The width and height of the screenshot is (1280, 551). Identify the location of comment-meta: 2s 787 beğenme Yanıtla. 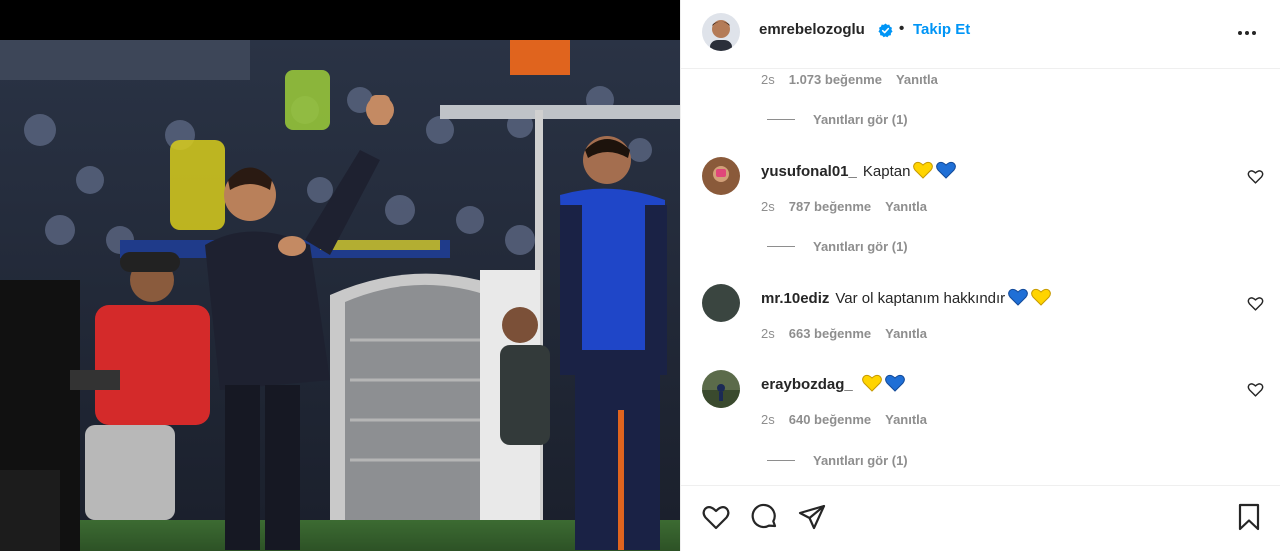
(851, 206).